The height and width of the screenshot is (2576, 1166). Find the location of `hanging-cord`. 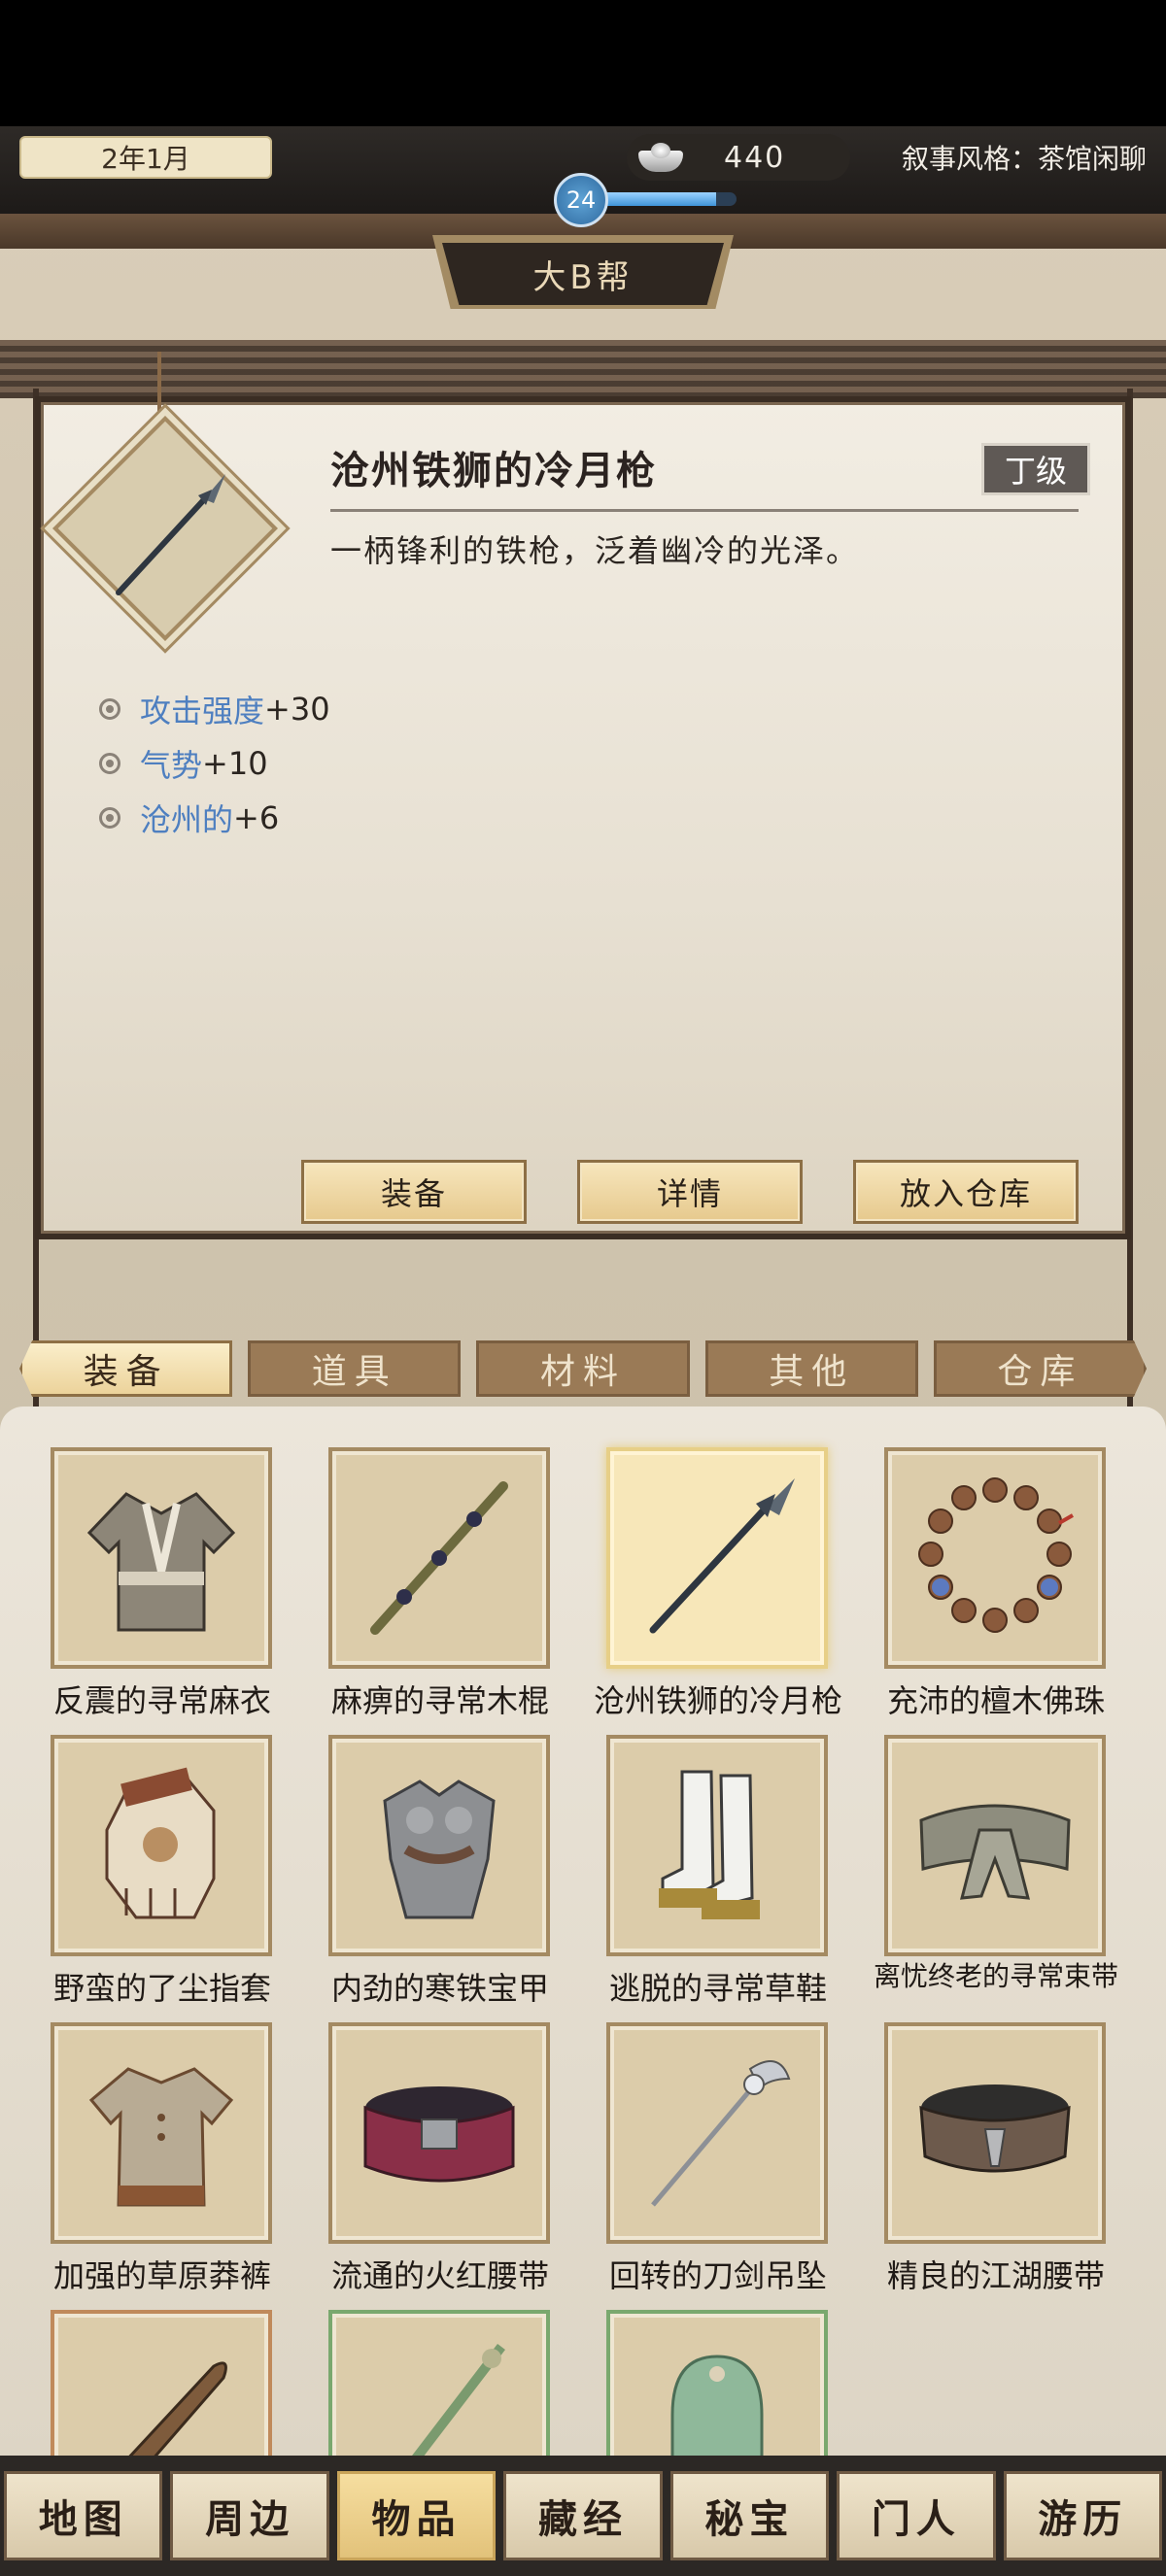

hanging-cord is located at coordinates (159, 386).